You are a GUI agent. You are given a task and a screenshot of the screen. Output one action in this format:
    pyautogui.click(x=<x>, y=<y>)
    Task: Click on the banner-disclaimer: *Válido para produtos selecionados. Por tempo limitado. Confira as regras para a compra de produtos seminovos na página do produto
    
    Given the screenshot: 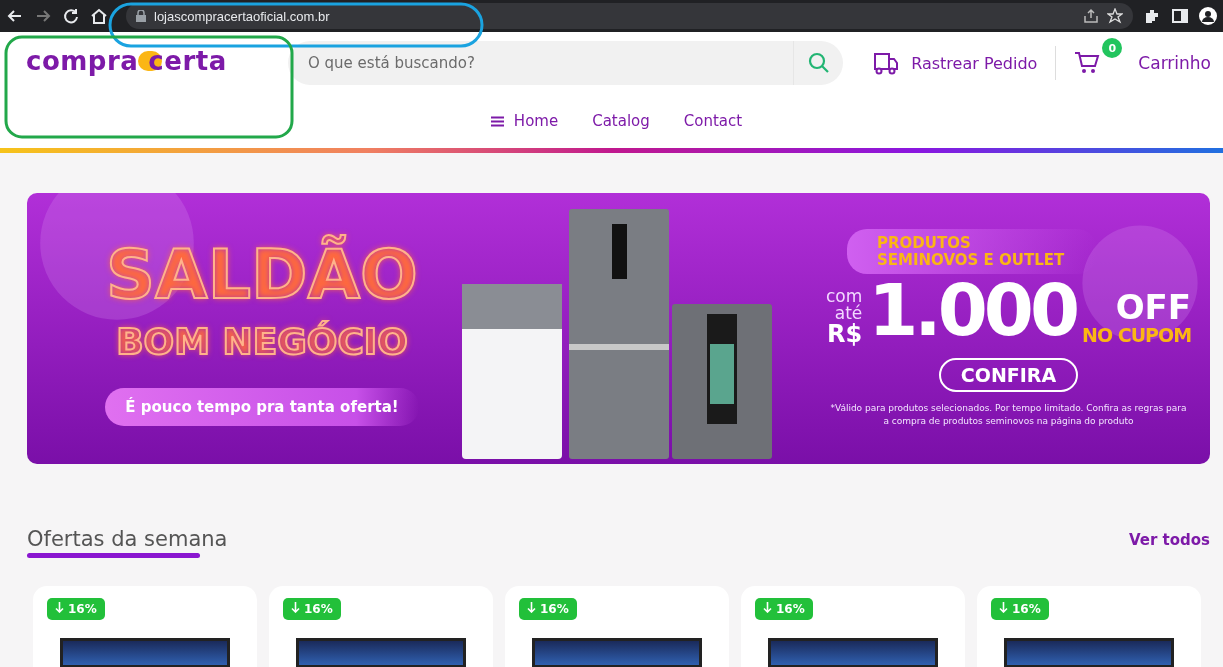 What is the action you would take?
    pyautogui.click(x=1008, y=415)
    